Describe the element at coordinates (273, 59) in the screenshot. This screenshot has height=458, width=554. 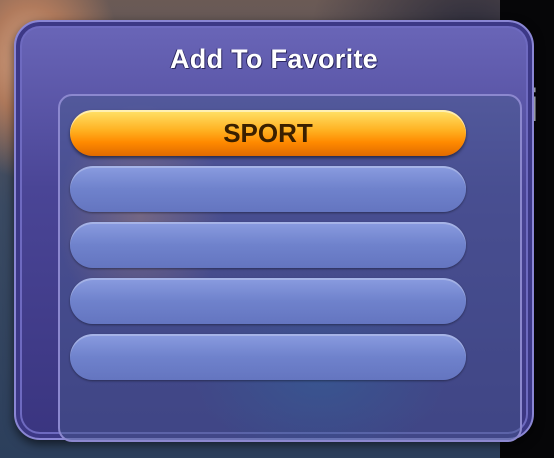
I see `dialog-title: Add To Favorite` at that location.